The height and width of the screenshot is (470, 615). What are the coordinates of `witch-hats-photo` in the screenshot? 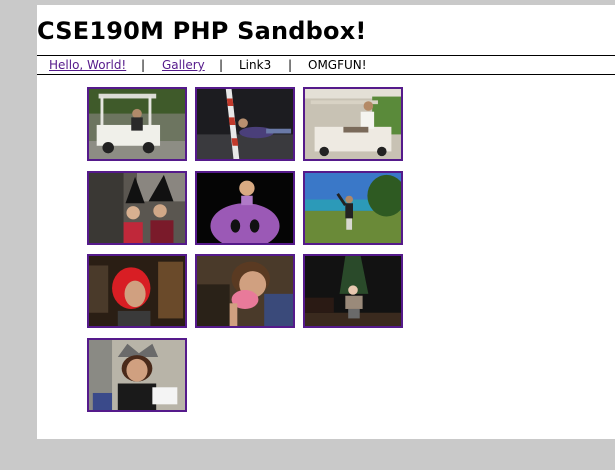 It's located at (137, 208).